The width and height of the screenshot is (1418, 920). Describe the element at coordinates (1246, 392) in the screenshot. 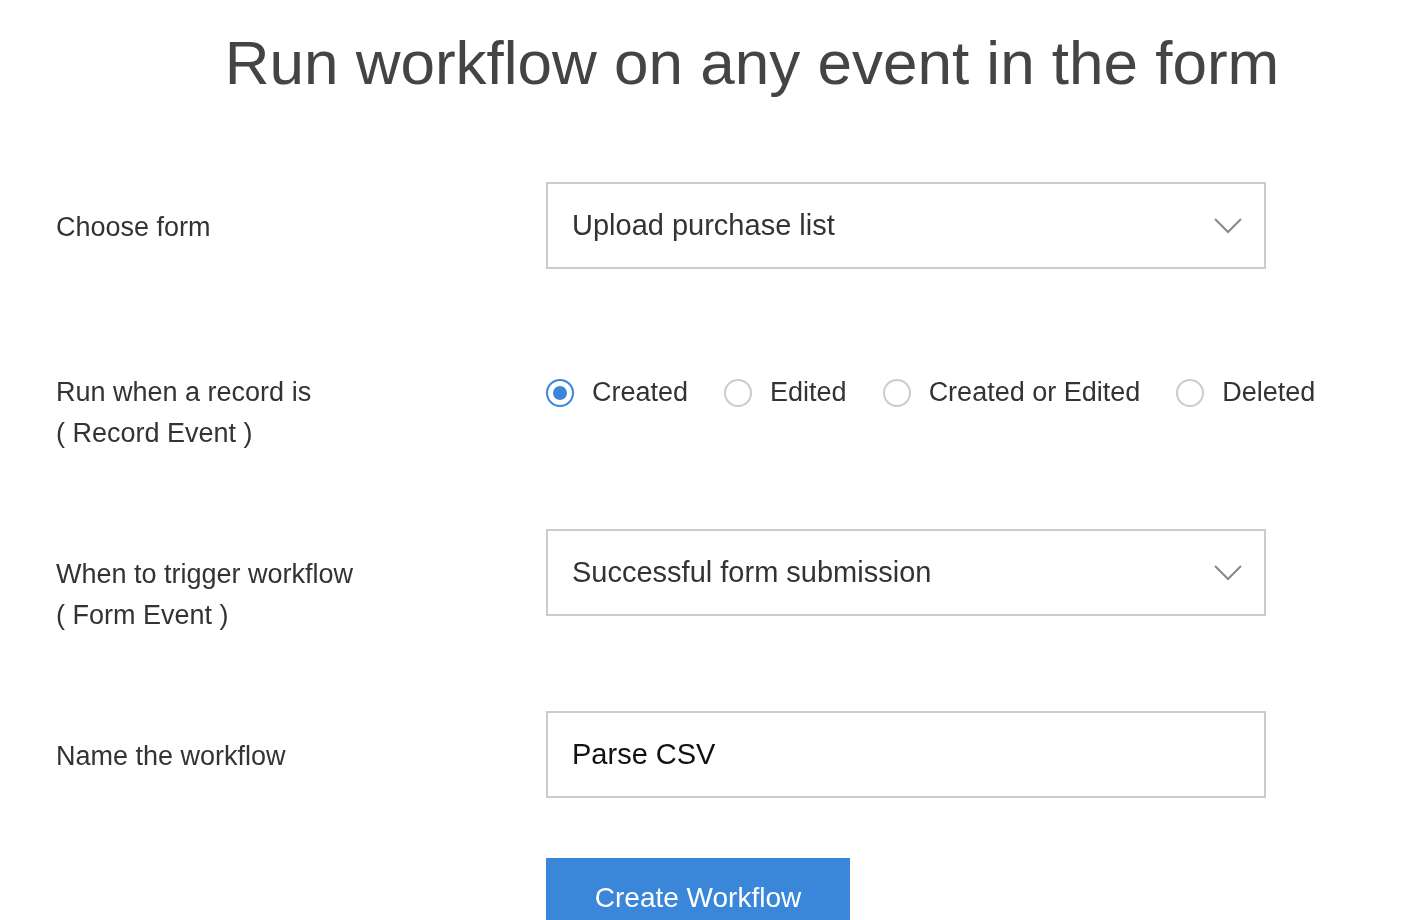

I see `radio-option: Deleted` at that location.